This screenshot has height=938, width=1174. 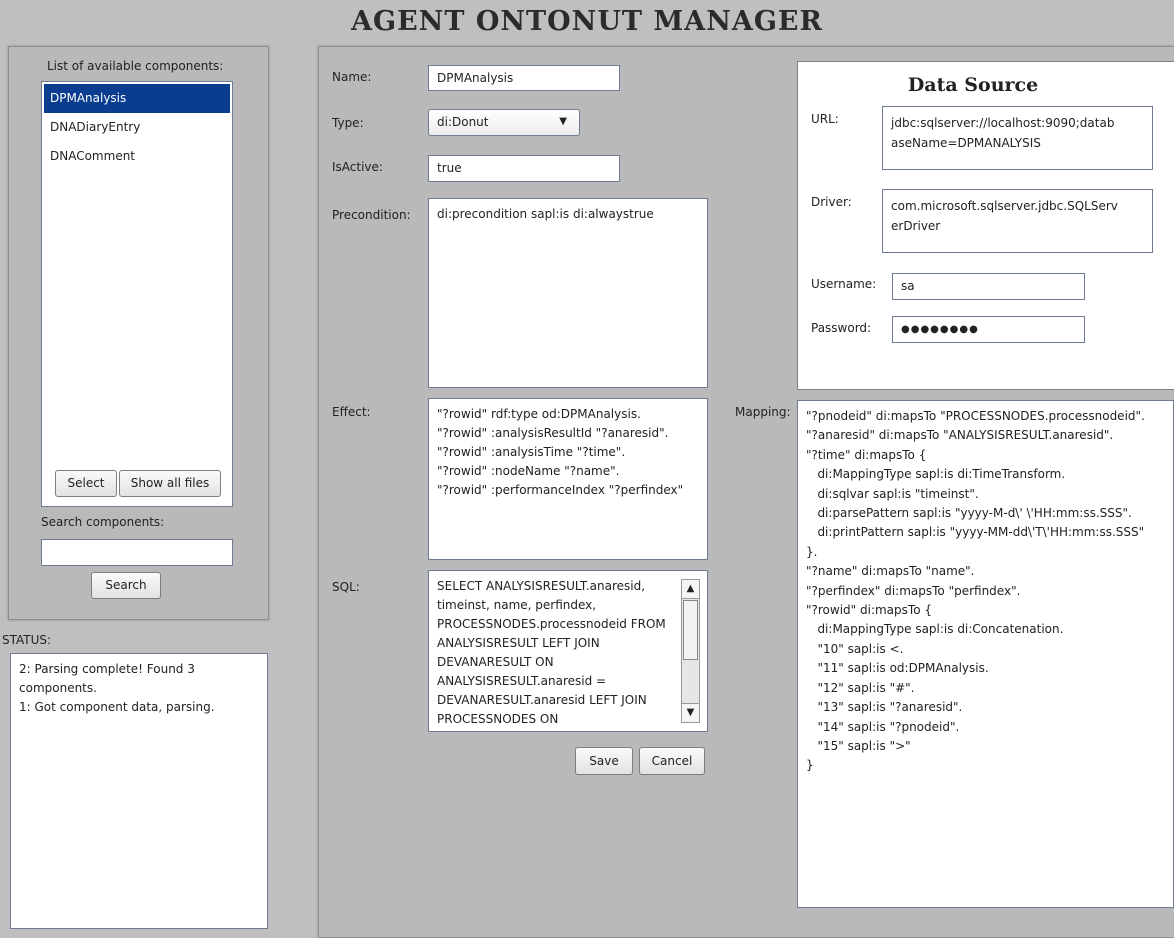 I want to click on url-line: aseName=DPMANALYSIS, so click(x=966, y=143).